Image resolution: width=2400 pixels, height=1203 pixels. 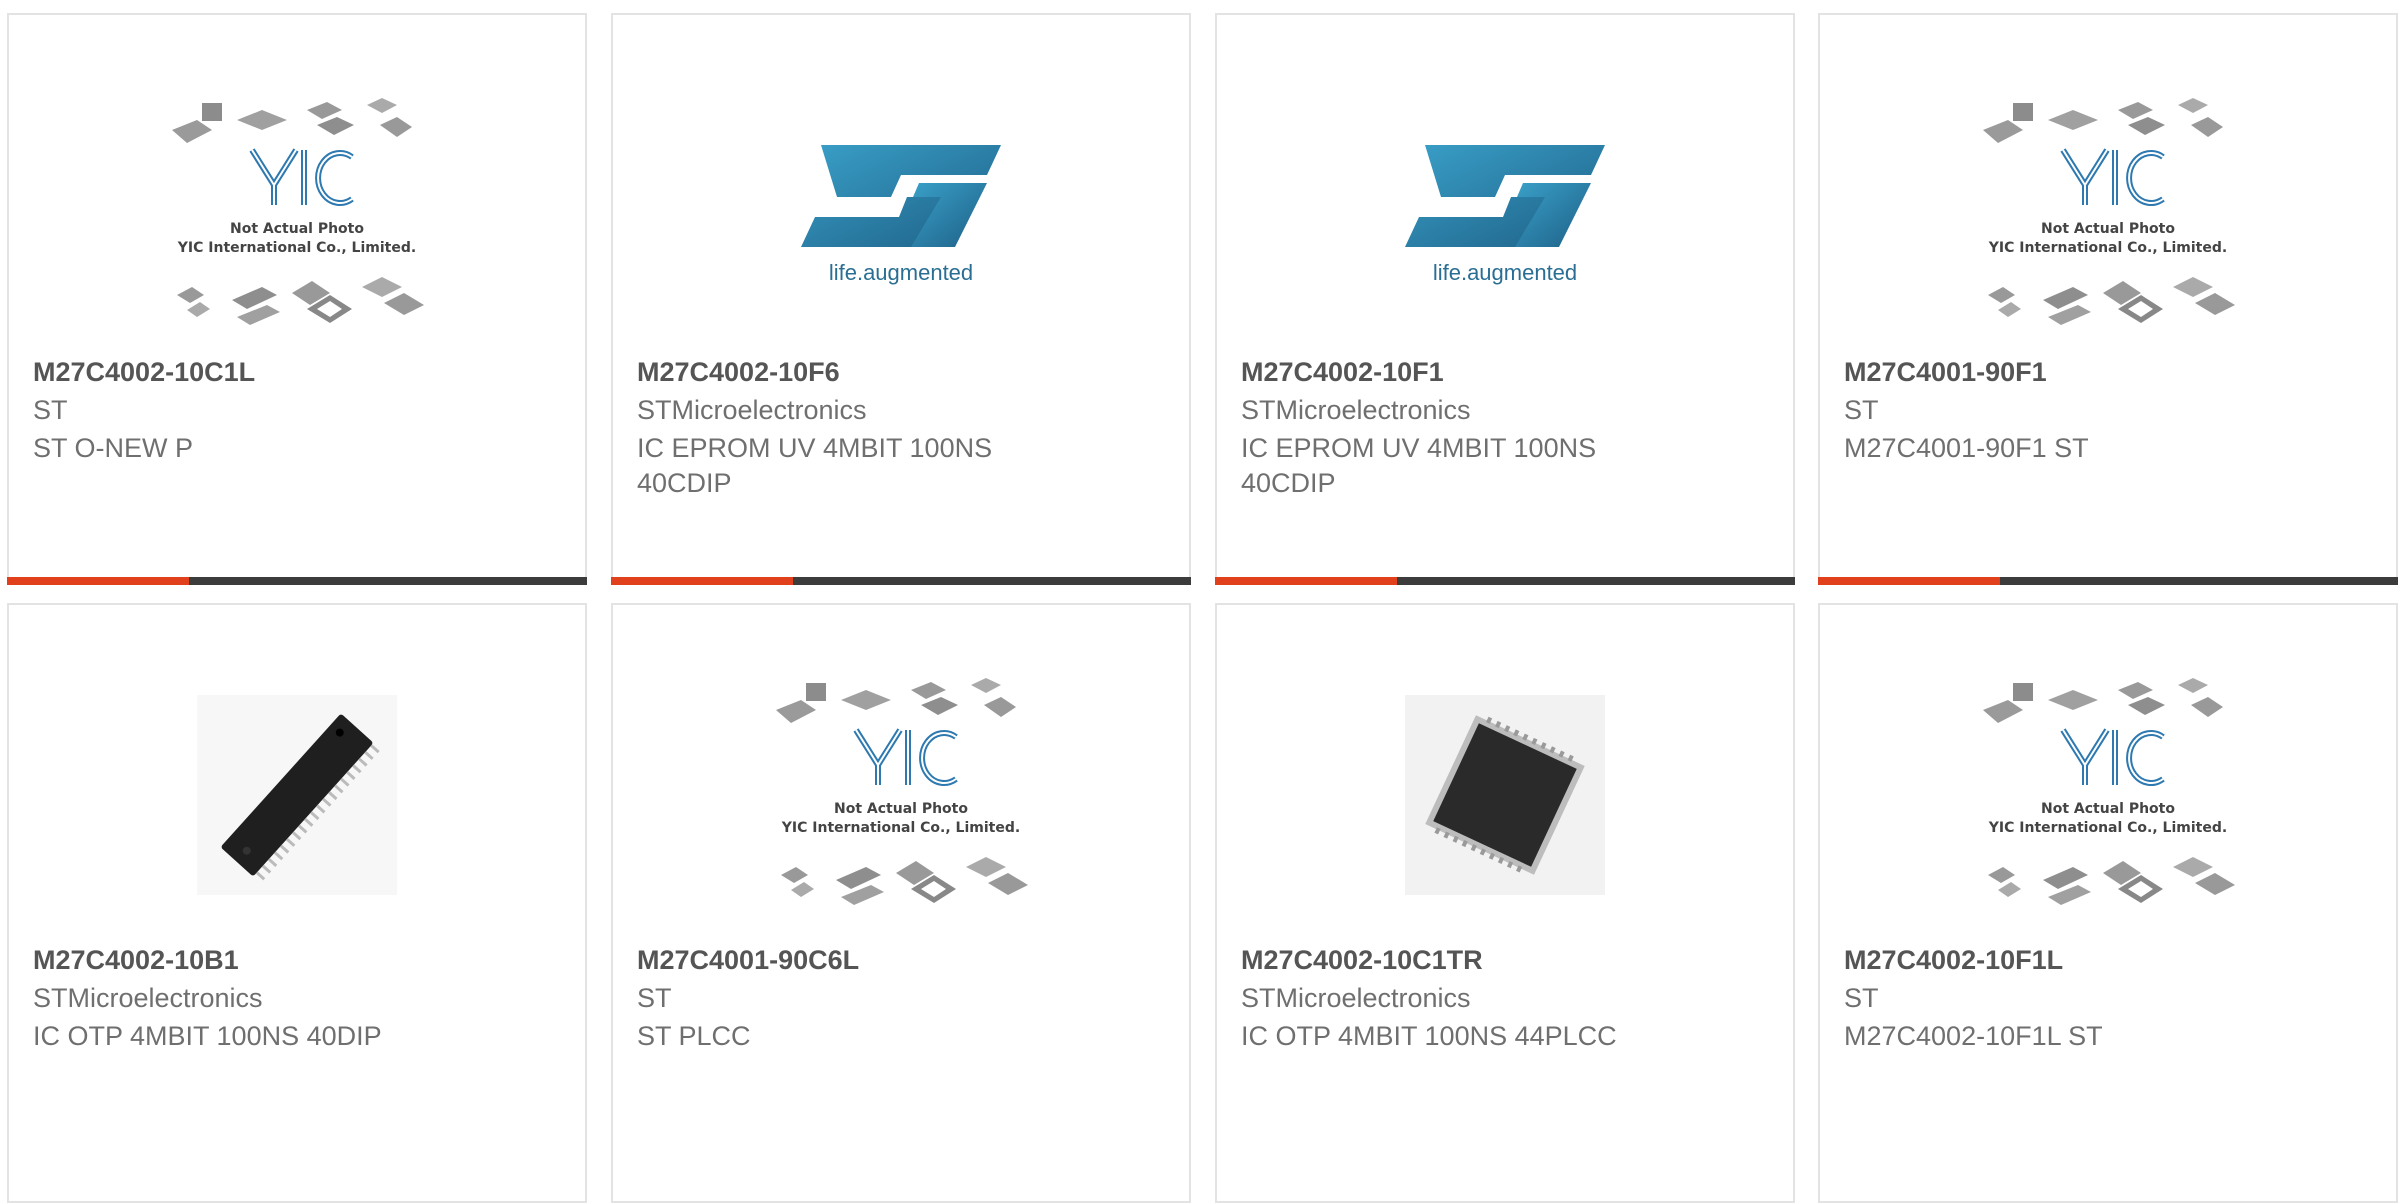 I want to click on dip-chip-photo, so click(x=297, y=795).